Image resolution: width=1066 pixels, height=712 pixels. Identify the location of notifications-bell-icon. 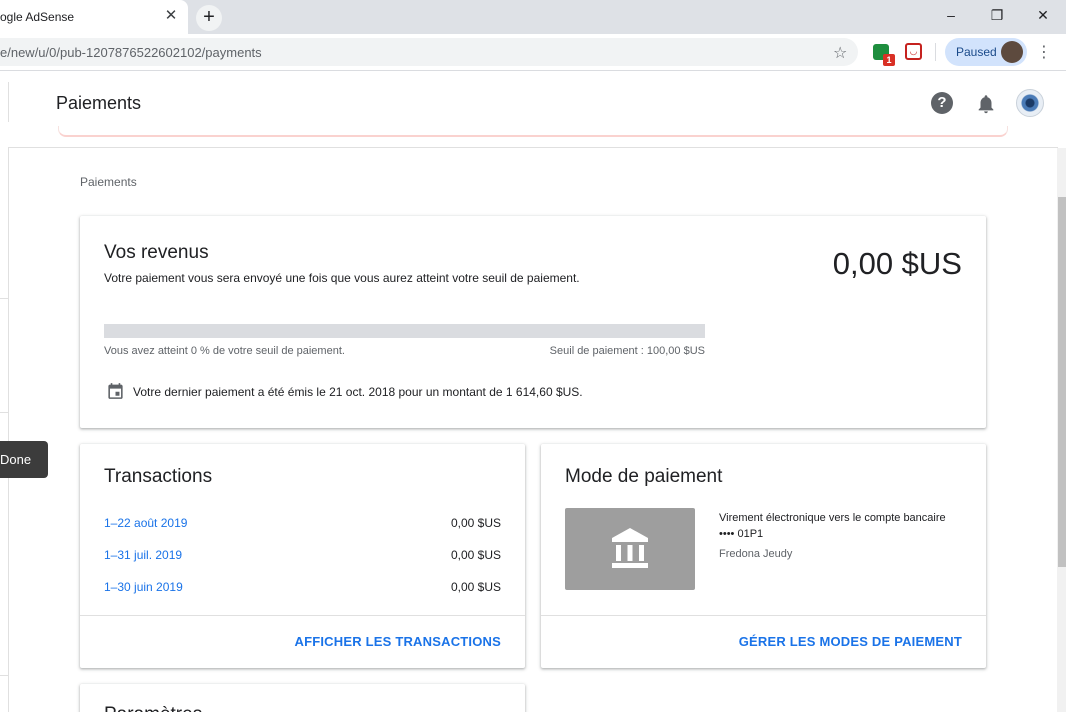
(986, 104).